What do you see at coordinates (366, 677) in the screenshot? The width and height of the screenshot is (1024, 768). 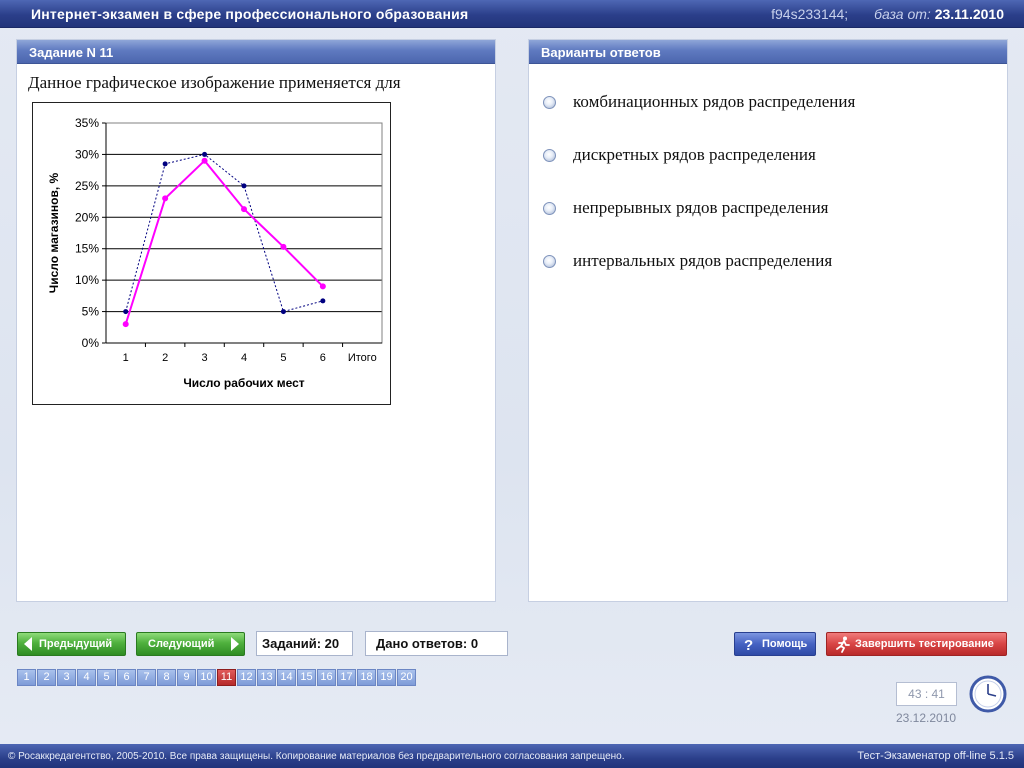 I see `page-button-18: 18` at bounding box center [366, 677].